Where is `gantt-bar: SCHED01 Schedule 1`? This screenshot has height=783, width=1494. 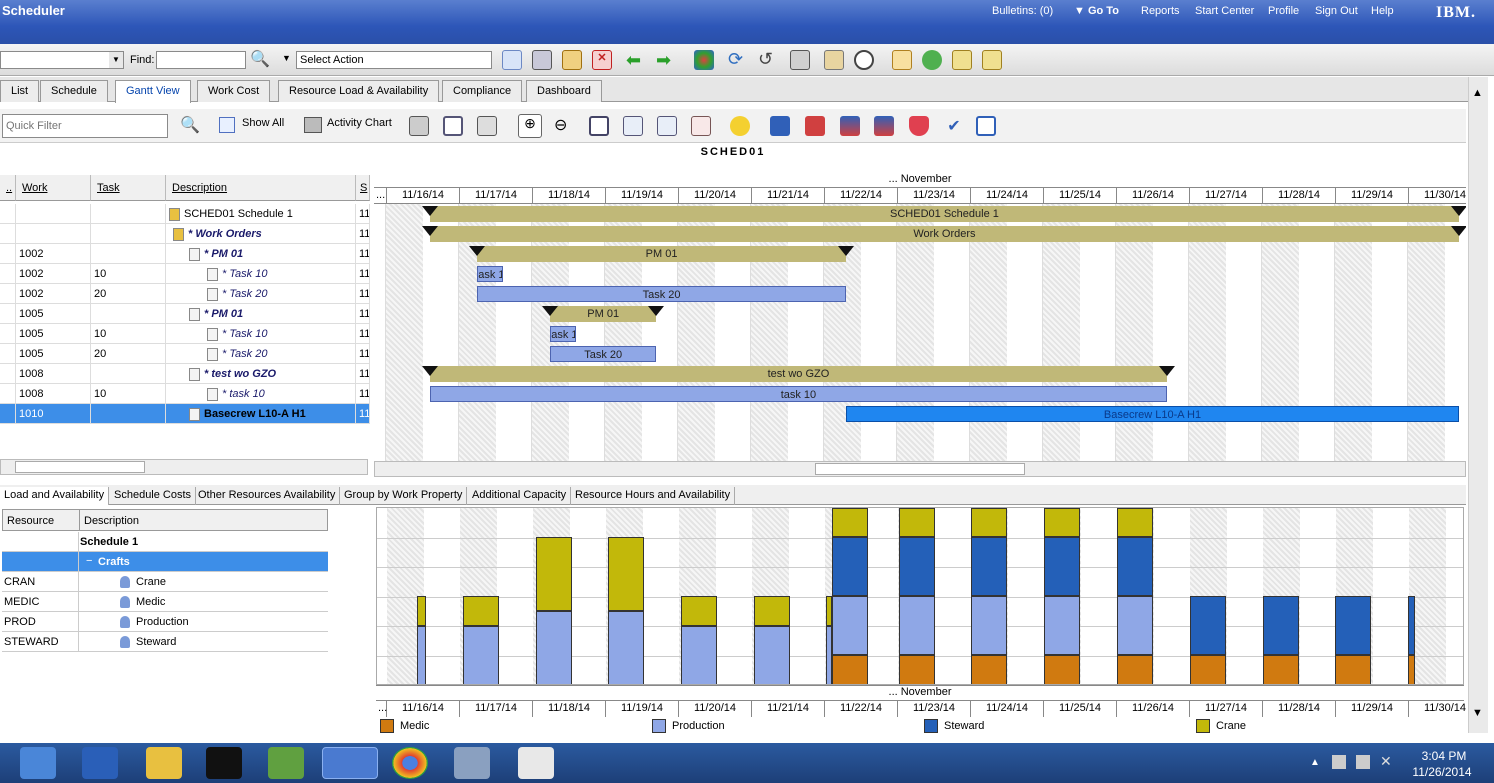 gantt-bar: SCHED01 Schedule 1 is located at coordinates (944, 214).